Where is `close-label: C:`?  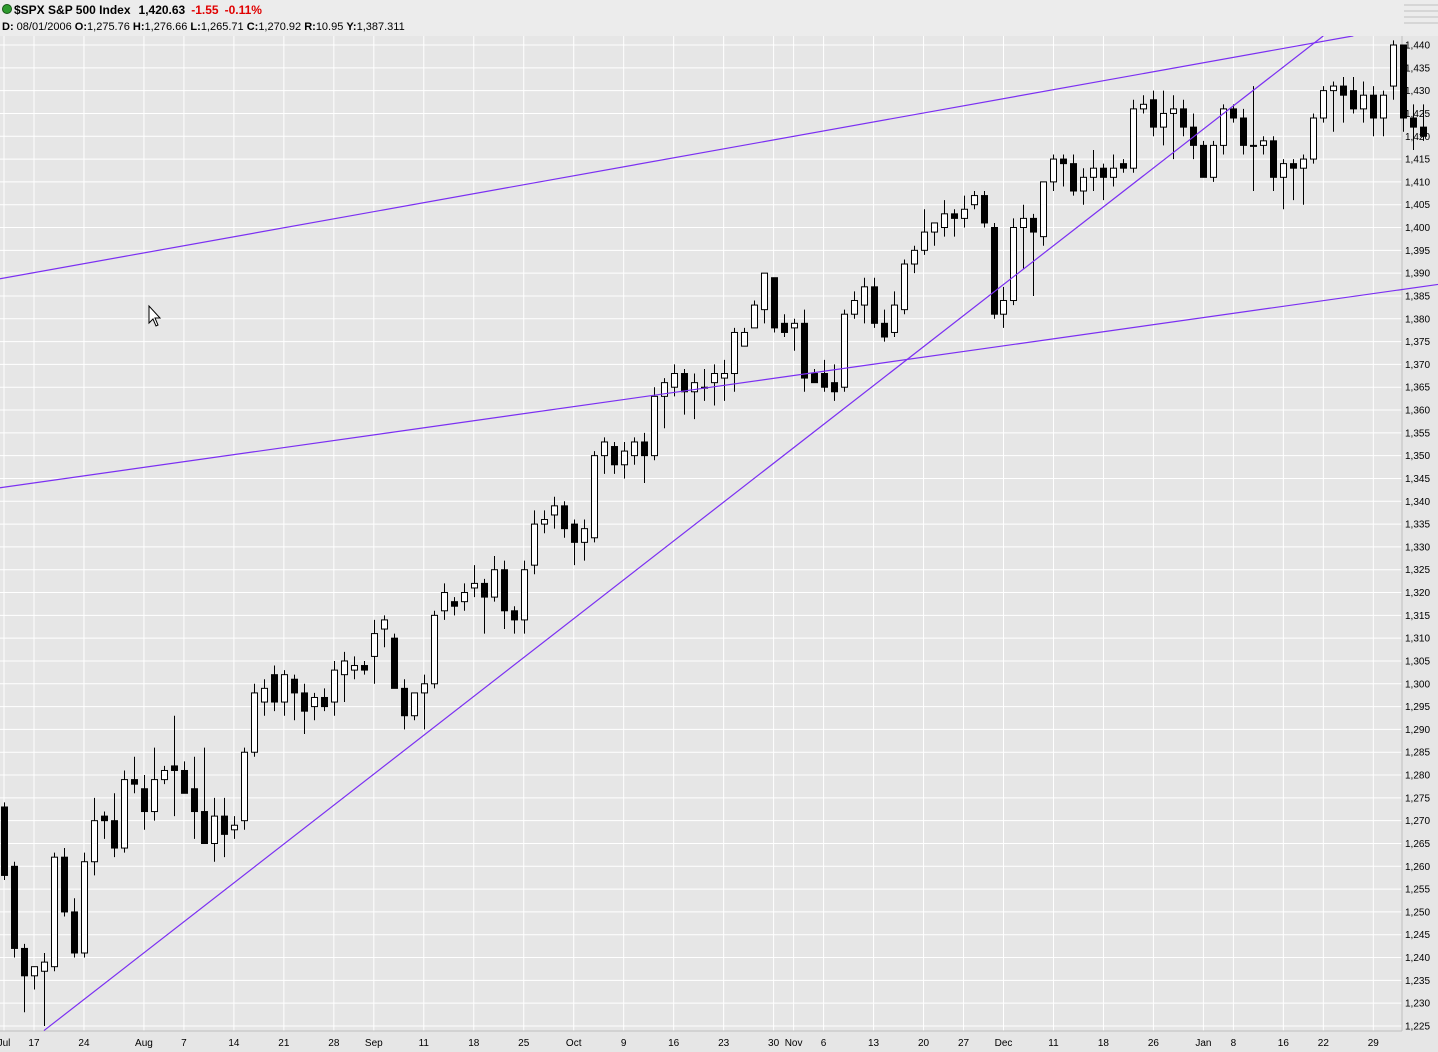
close-label: C: is located at coordinates (252, 27).